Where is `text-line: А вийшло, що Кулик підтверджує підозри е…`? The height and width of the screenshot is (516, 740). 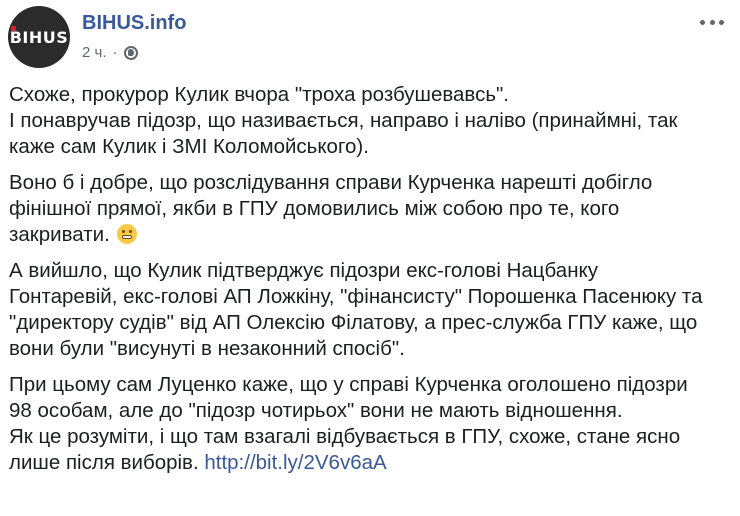
text-line: А вийшло, що Кулик підтверджує підозри е… is located at coordinates (303, 270).